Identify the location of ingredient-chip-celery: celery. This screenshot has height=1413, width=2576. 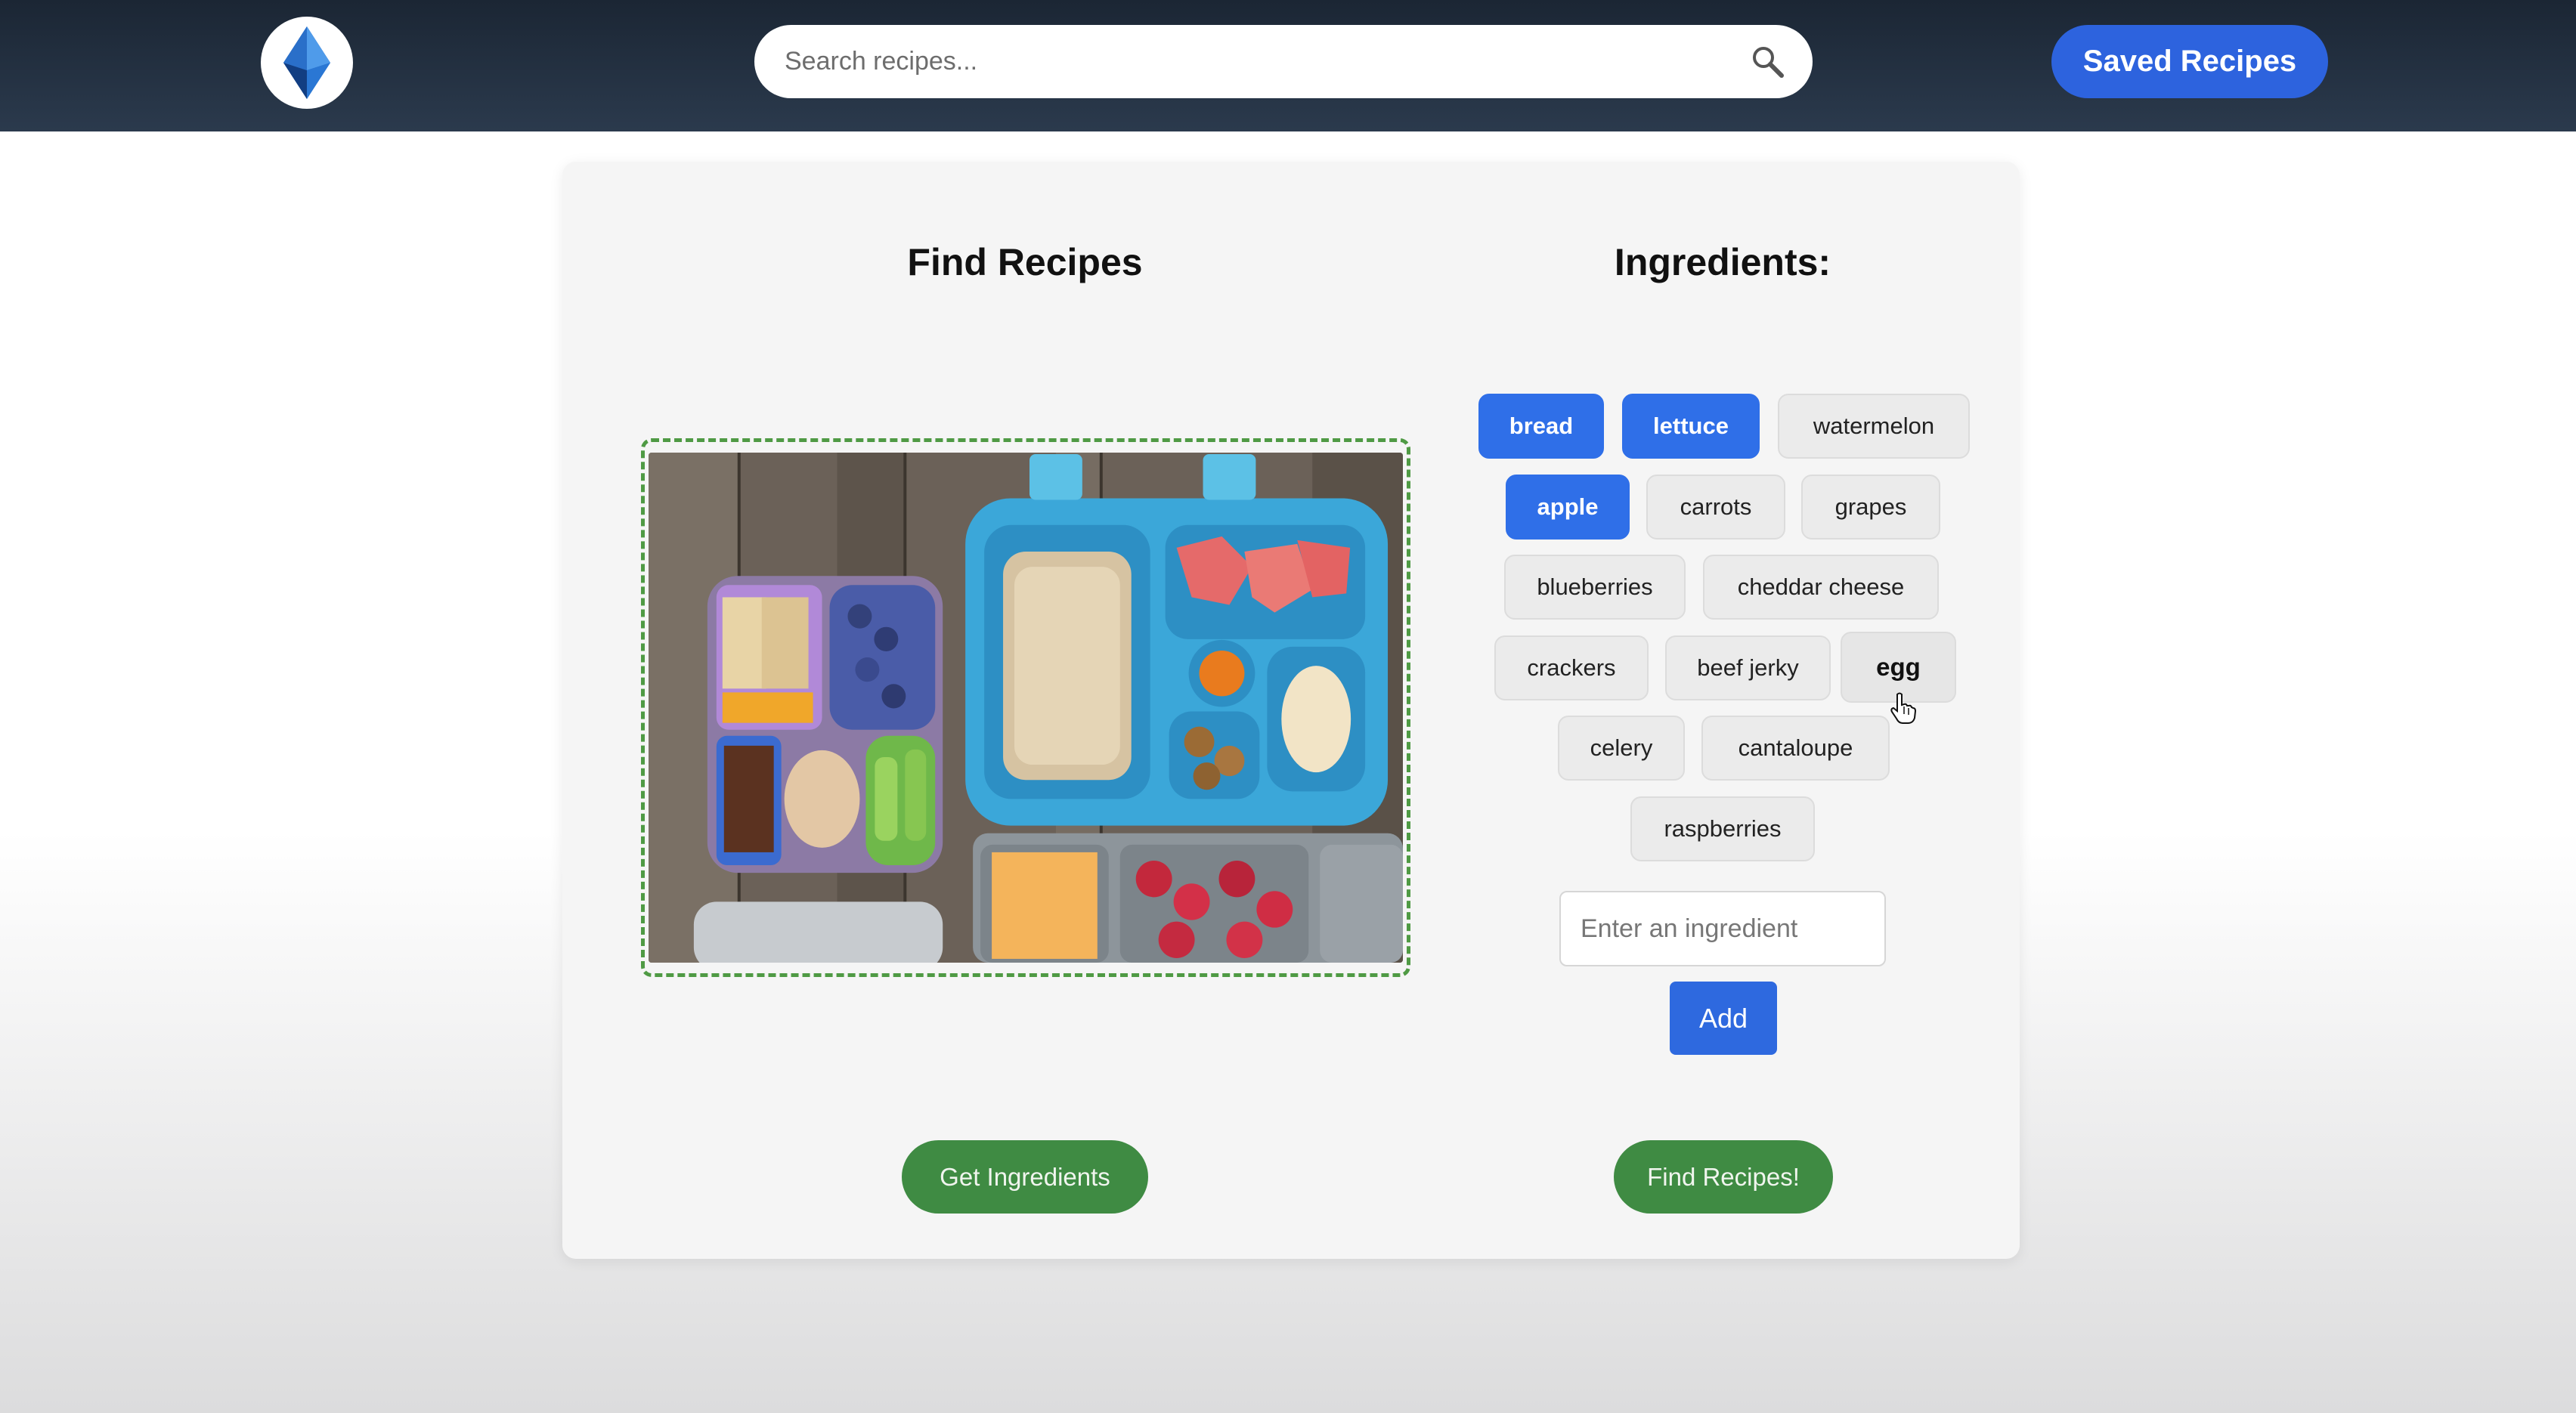
(1621, 748).